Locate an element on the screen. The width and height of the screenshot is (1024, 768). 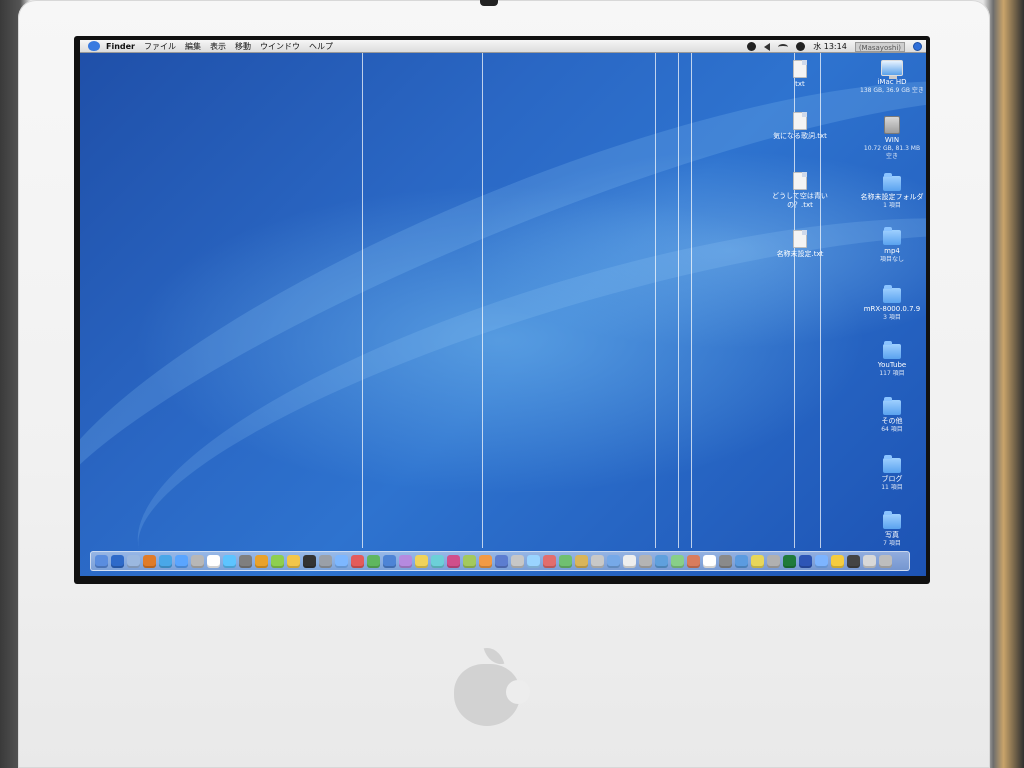
desktop-folder-count: 7 項目 is located at coordinates (892, 543).